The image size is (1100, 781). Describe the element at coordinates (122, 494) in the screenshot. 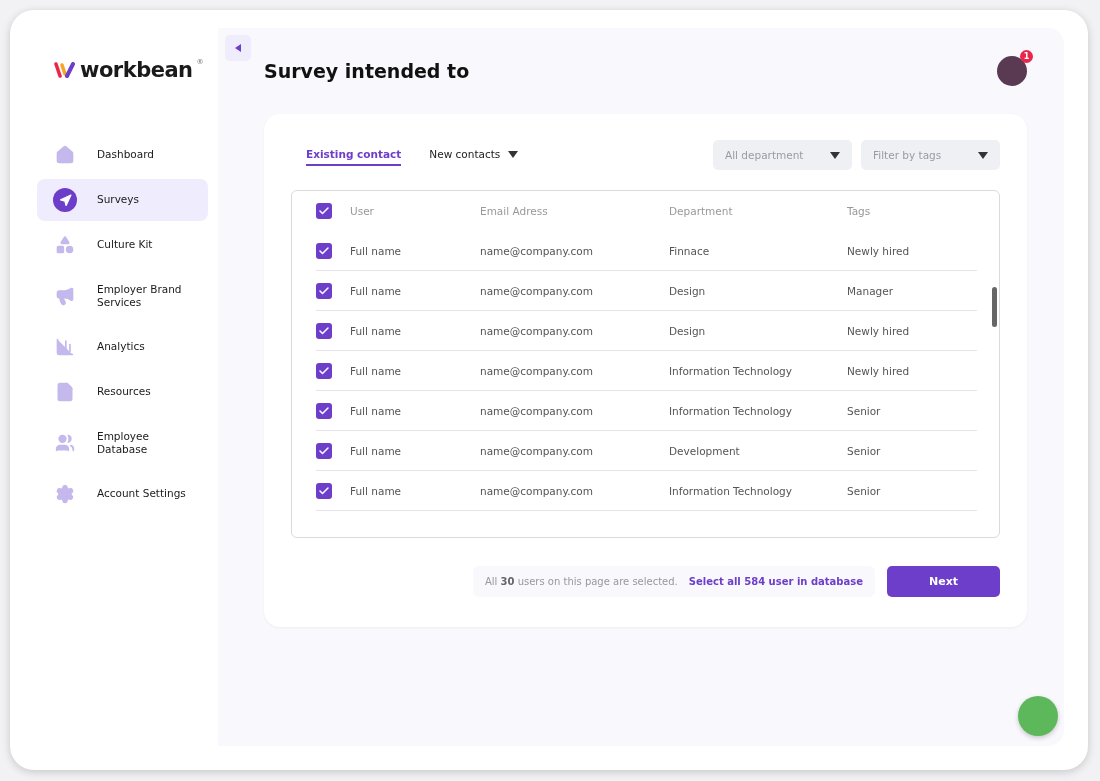

I see `sidebar-item: Account Settings` at that location.